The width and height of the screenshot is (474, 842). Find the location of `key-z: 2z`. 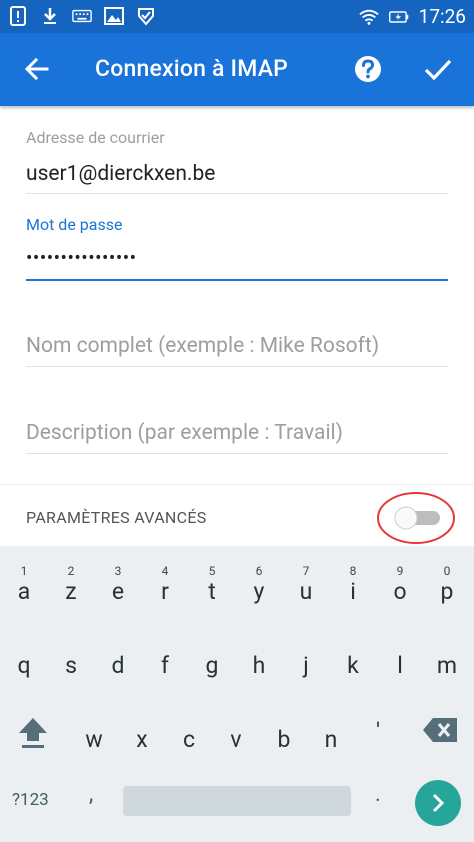

key-z: 2z is located at coordinates (71, 584).